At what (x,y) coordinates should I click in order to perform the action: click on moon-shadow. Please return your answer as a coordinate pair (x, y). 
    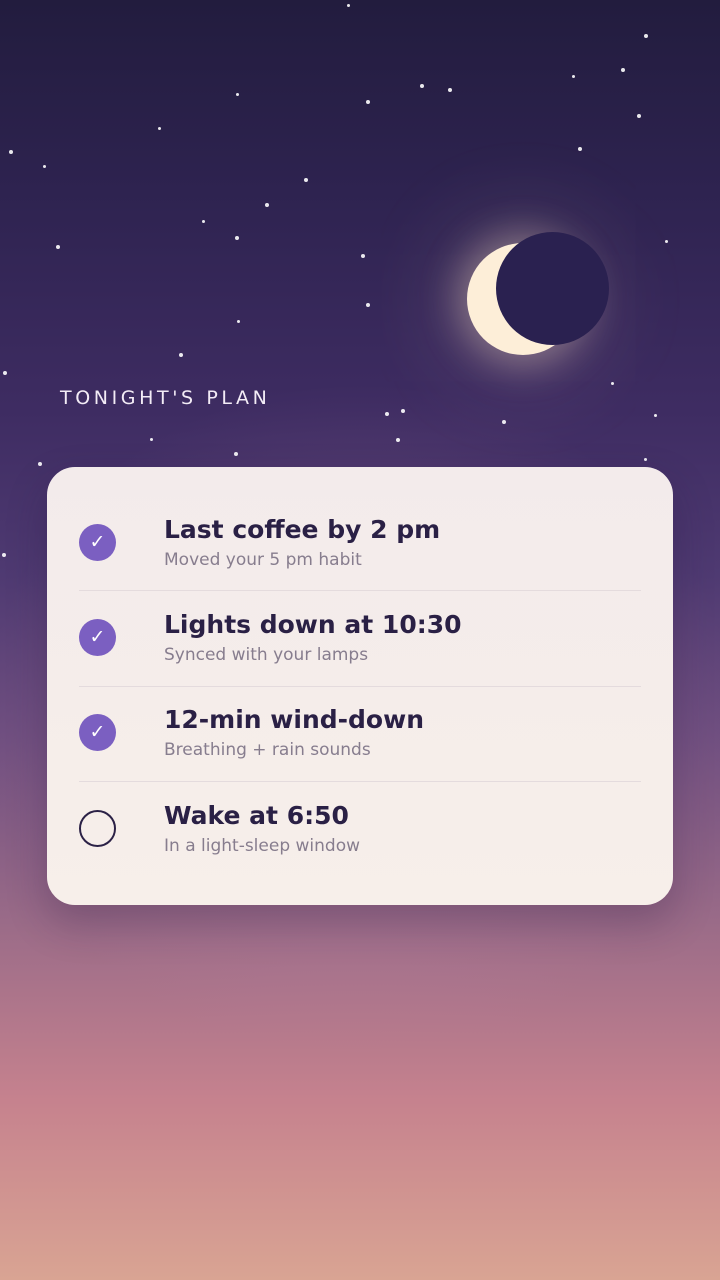
    Looking at the image, I should click on (552, 288).